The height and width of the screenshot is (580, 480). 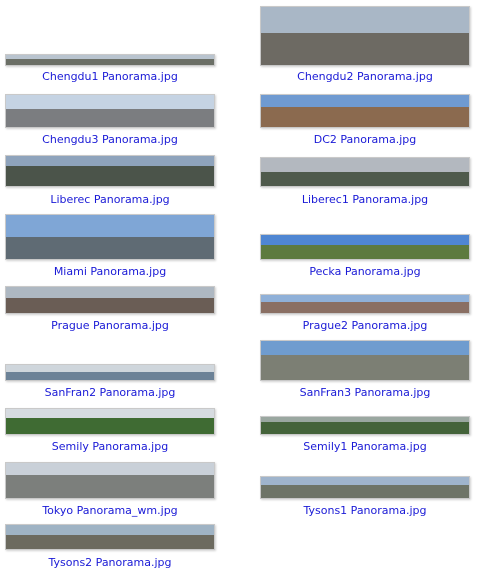 I want to click on file-name: SanFran2 Panorama.jpg, so click(x=110, y=392).